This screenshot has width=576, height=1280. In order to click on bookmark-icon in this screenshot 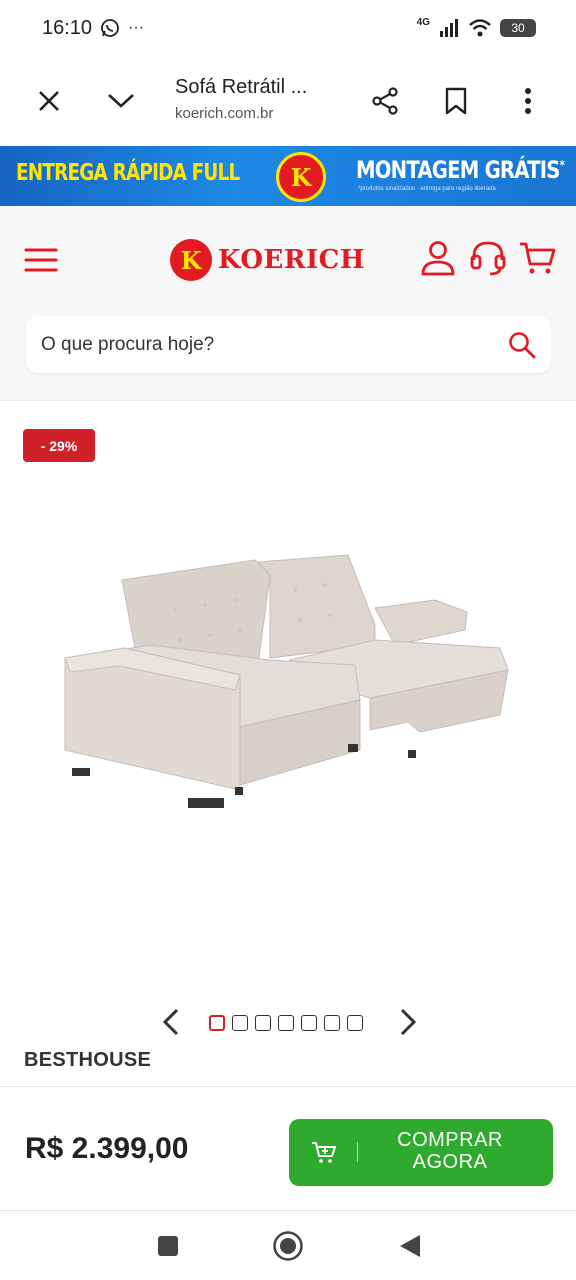, I will do `click(456, 101)`.